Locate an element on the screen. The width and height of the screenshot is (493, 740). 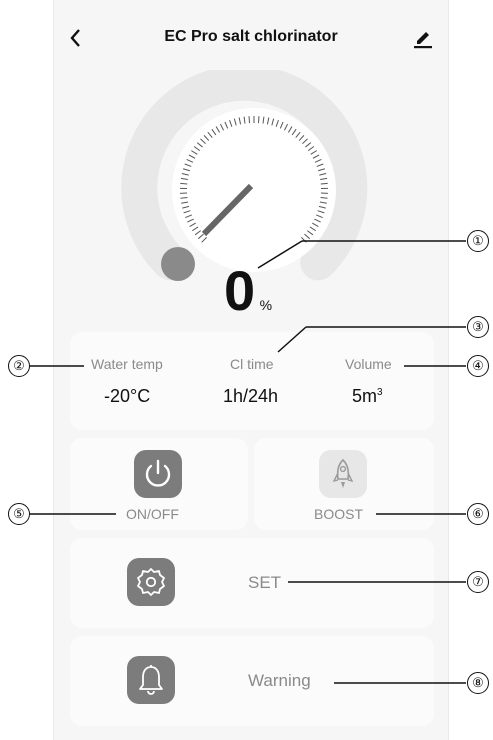
callout-1: ① is located at coordinates (478, 241).